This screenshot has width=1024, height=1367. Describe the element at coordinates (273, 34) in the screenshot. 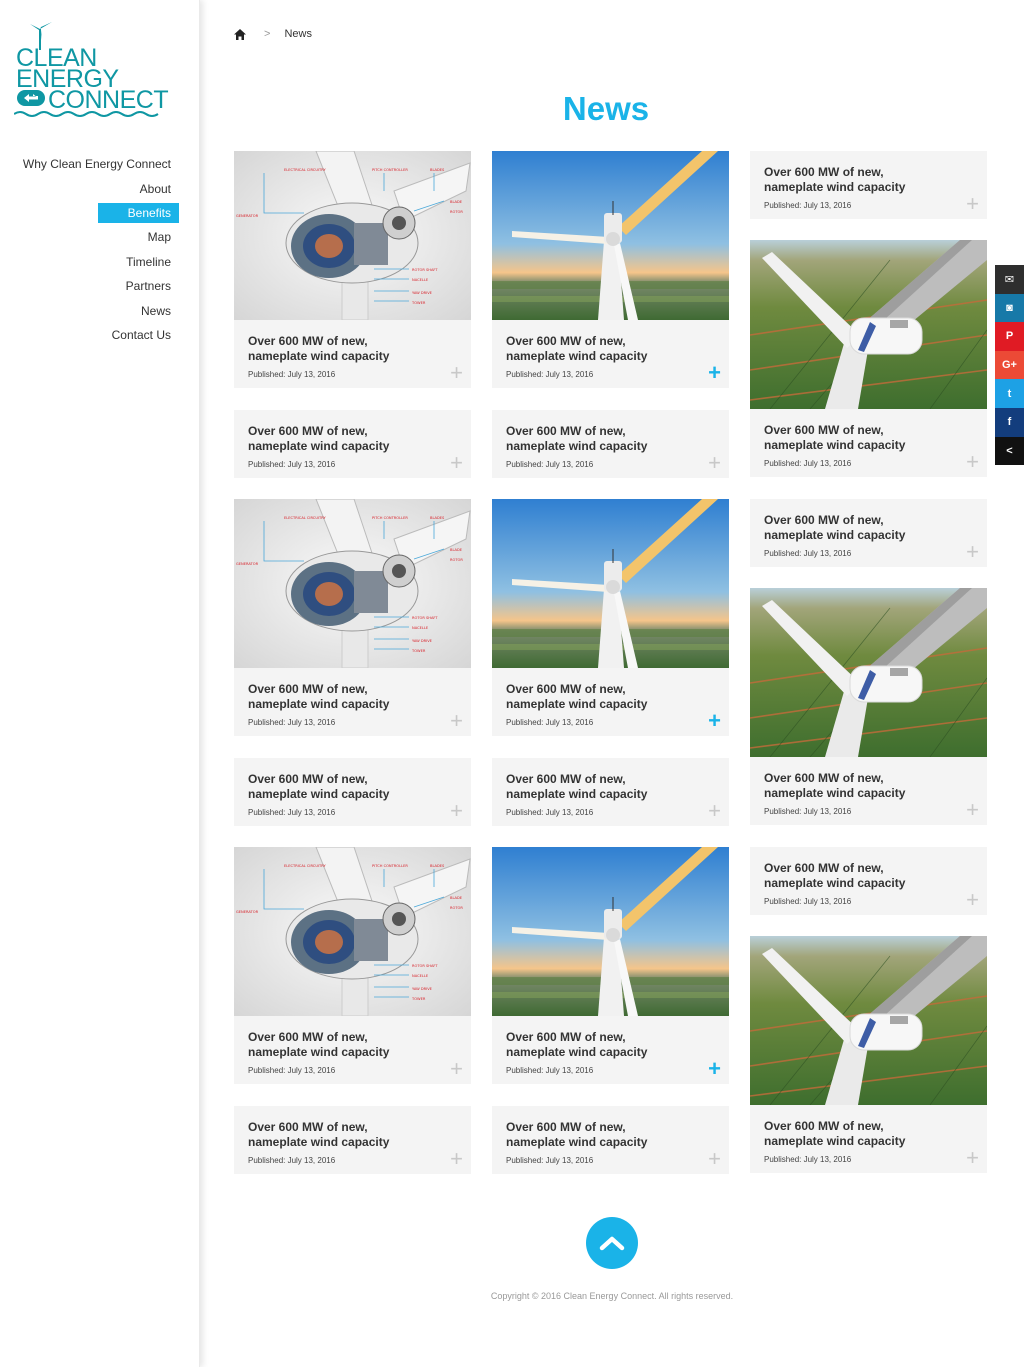

I see `breadcrumb: > News` at that location.